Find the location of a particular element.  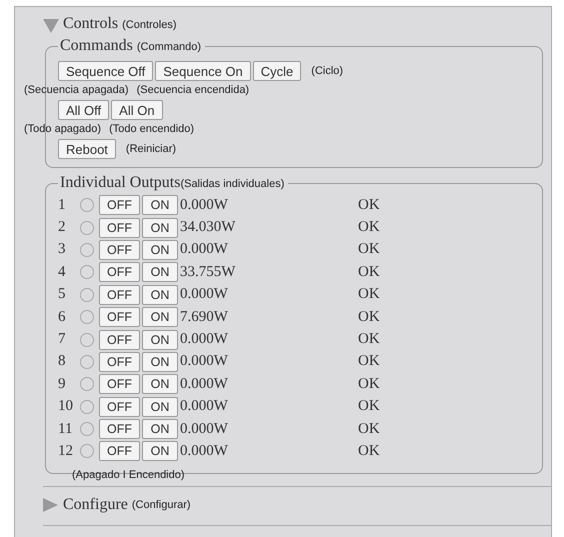

annotation: (Reiniciar) is located at coordinates (151, 149).